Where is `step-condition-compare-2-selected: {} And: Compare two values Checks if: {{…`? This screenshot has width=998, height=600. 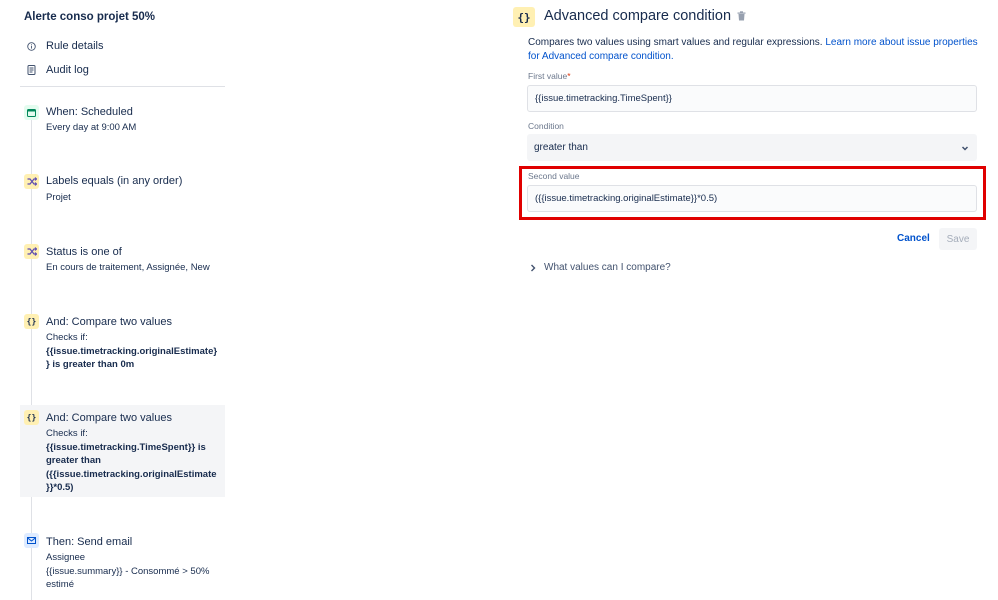 step-condition-compare-2-selected: {} And: Compare two values Checks if: {{… is located at coordinates (122, 451).